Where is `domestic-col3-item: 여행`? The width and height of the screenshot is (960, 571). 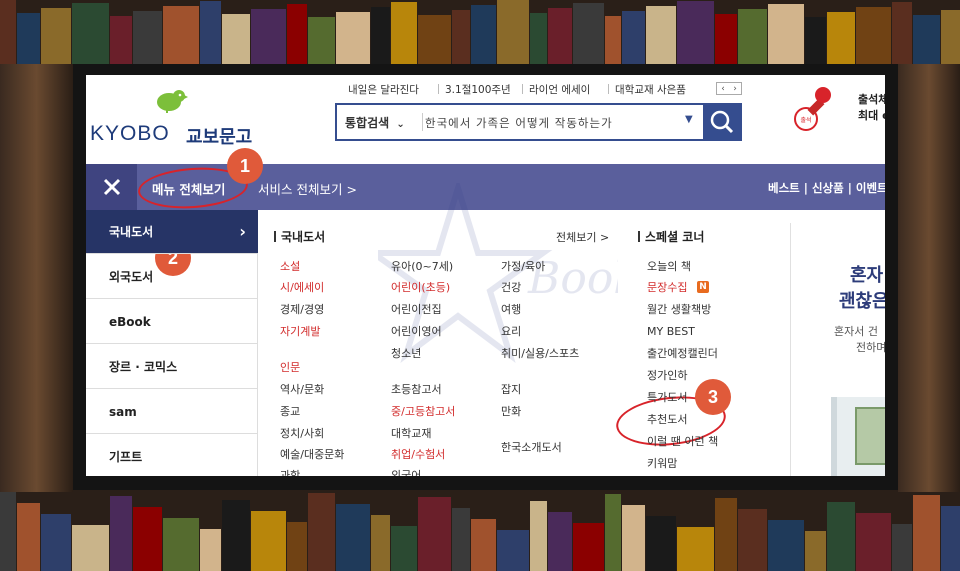
domestic-col3-item: 여행 is located at coordinates (511, 309).